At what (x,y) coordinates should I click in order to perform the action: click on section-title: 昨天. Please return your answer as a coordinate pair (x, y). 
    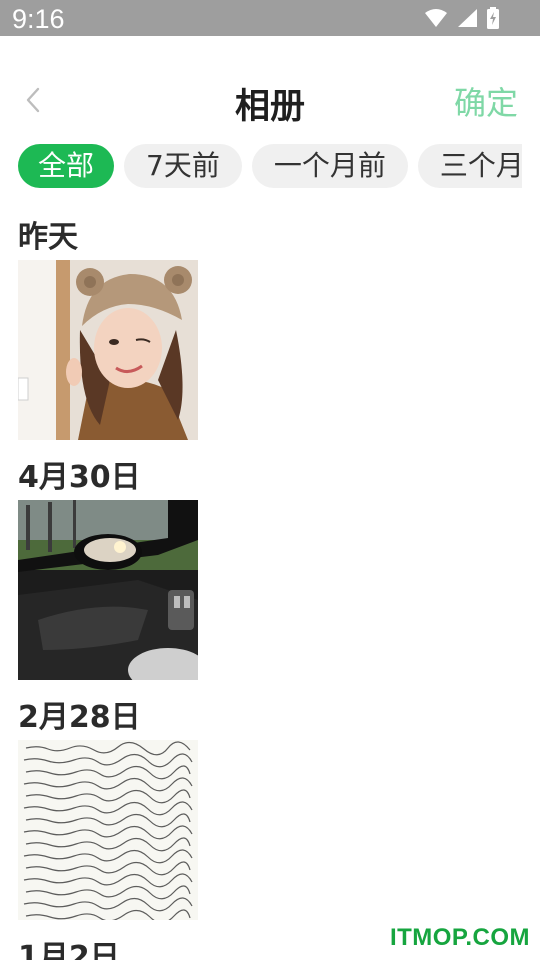
    Looking at the image, I should click on (48, 237).